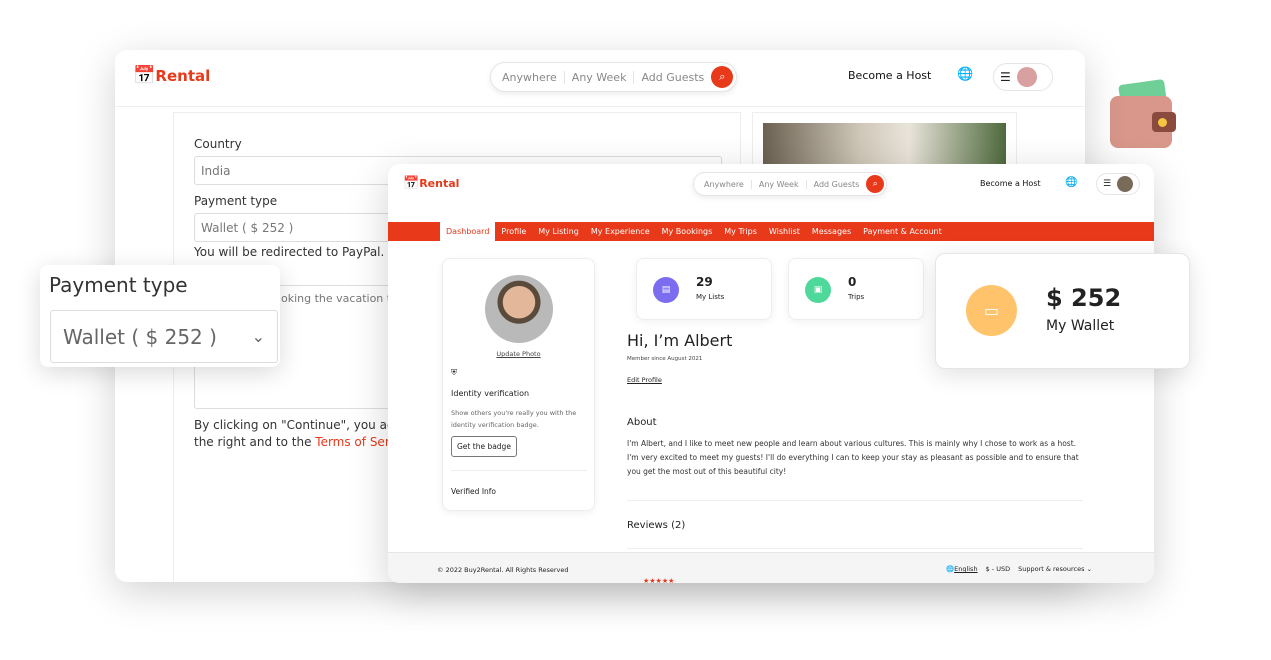 Image resolution: width=1271 pixels, height=660 pixels. Describe the element at coordinates (710, 297) in the screenshot. I see `my-lists-label: My Lists` at that location.